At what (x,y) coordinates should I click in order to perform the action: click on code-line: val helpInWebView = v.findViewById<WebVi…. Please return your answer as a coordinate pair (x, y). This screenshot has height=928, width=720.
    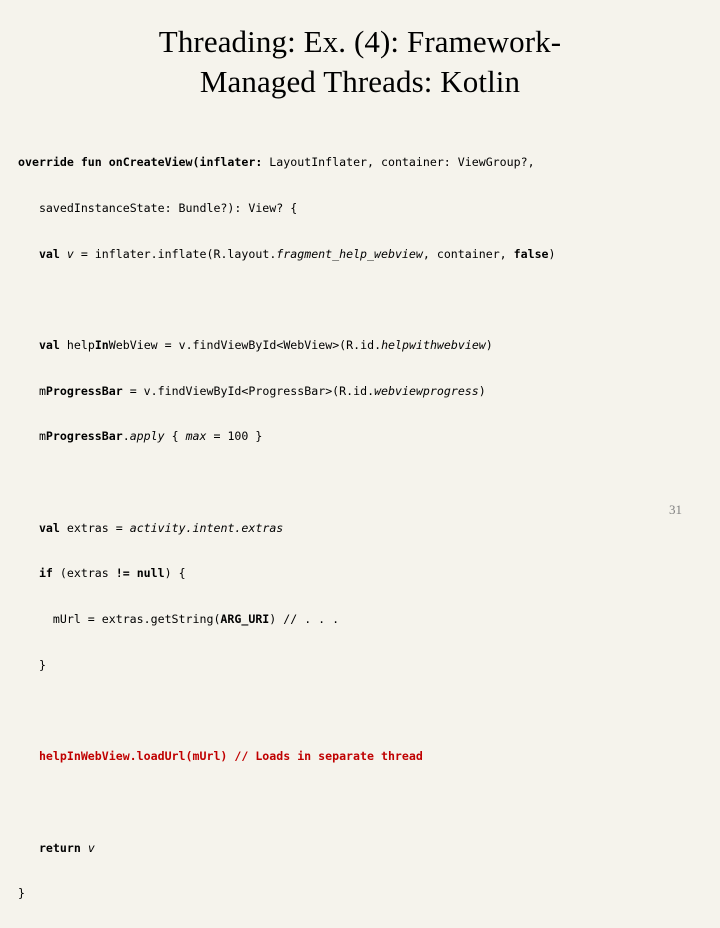
    Looking at the image, I should click on (265, 344).